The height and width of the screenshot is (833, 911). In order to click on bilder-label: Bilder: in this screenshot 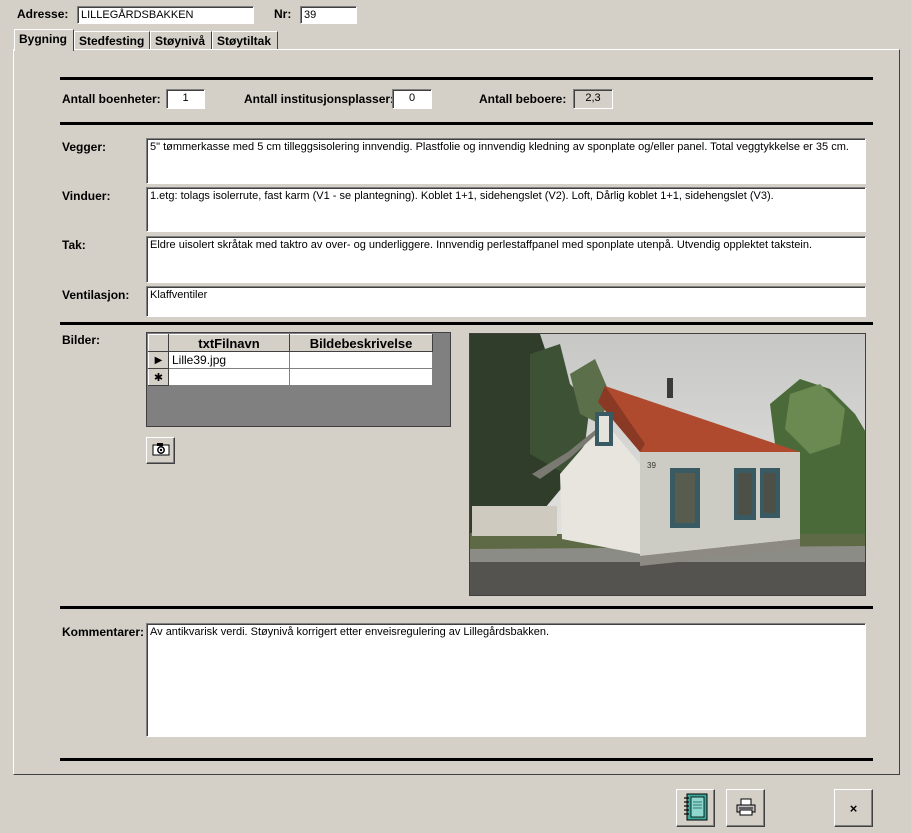, I will do `click(81, 340)`.